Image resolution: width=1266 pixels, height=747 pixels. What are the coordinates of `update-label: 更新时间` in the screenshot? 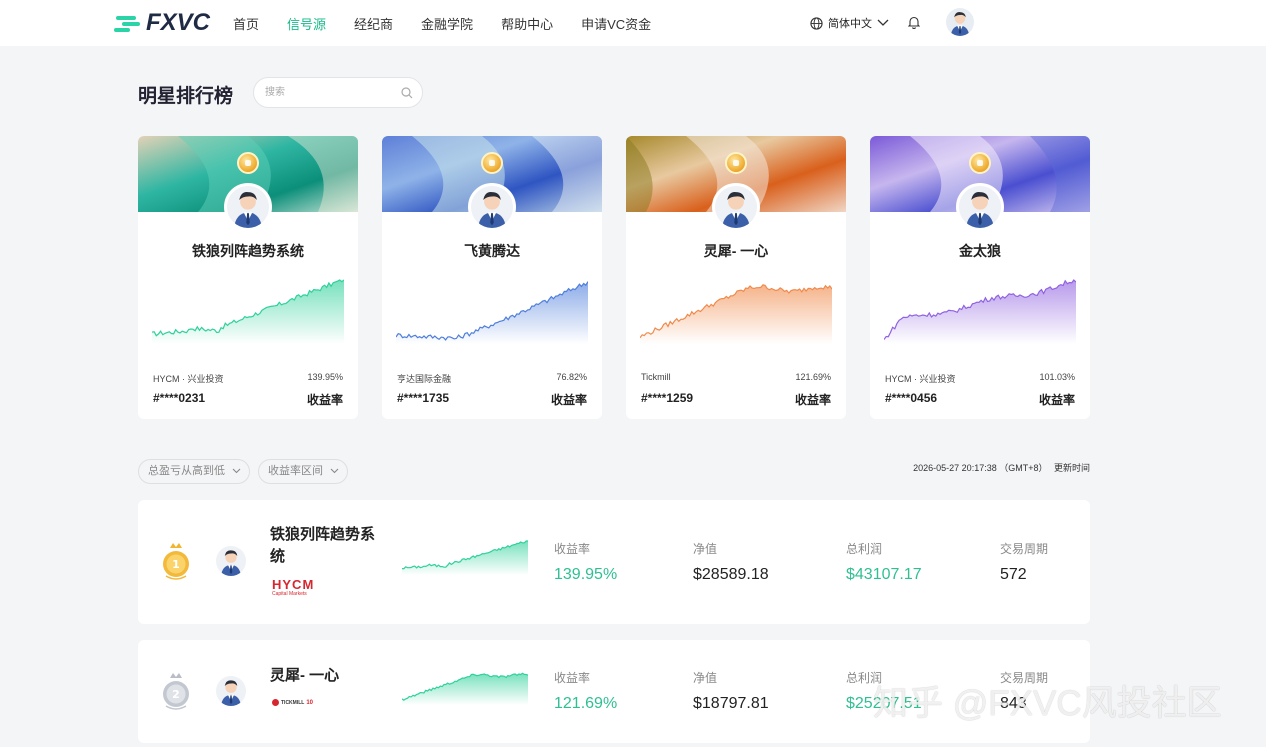 It's located at (1071, 468).